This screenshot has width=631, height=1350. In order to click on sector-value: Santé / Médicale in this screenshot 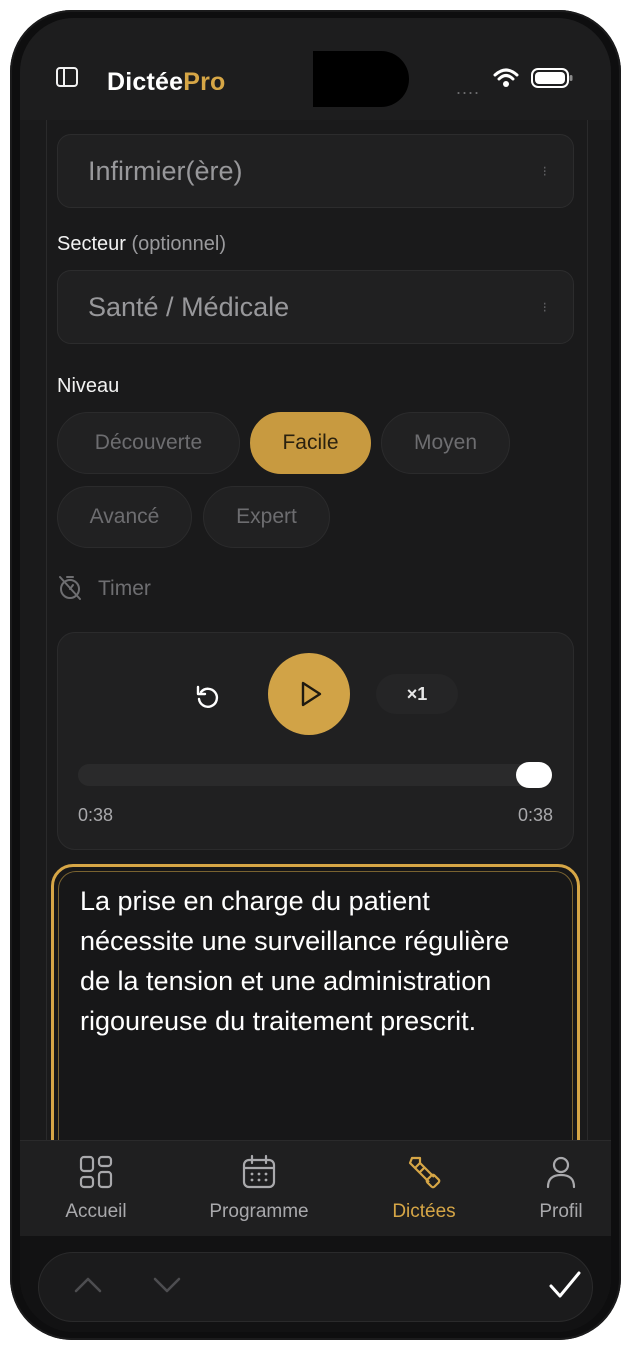, I will do `click(189, 307)`.